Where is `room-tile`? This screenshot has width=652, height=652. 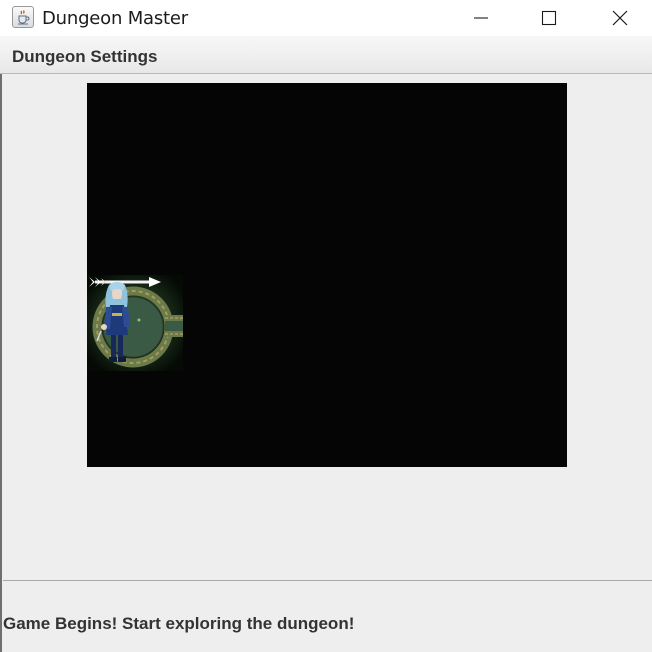 room-tile is located at coordinates (135, 323).